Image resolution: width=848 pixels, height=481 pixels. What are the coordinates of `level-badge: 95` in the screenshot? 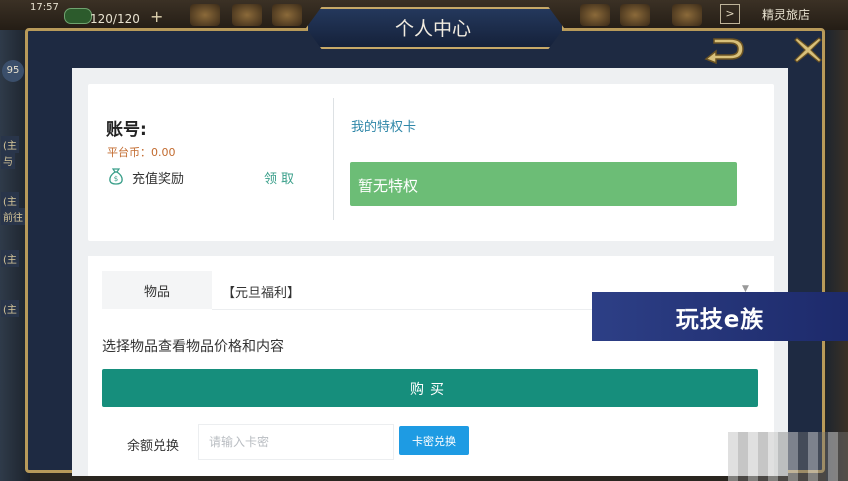 It's located at (13, 71).